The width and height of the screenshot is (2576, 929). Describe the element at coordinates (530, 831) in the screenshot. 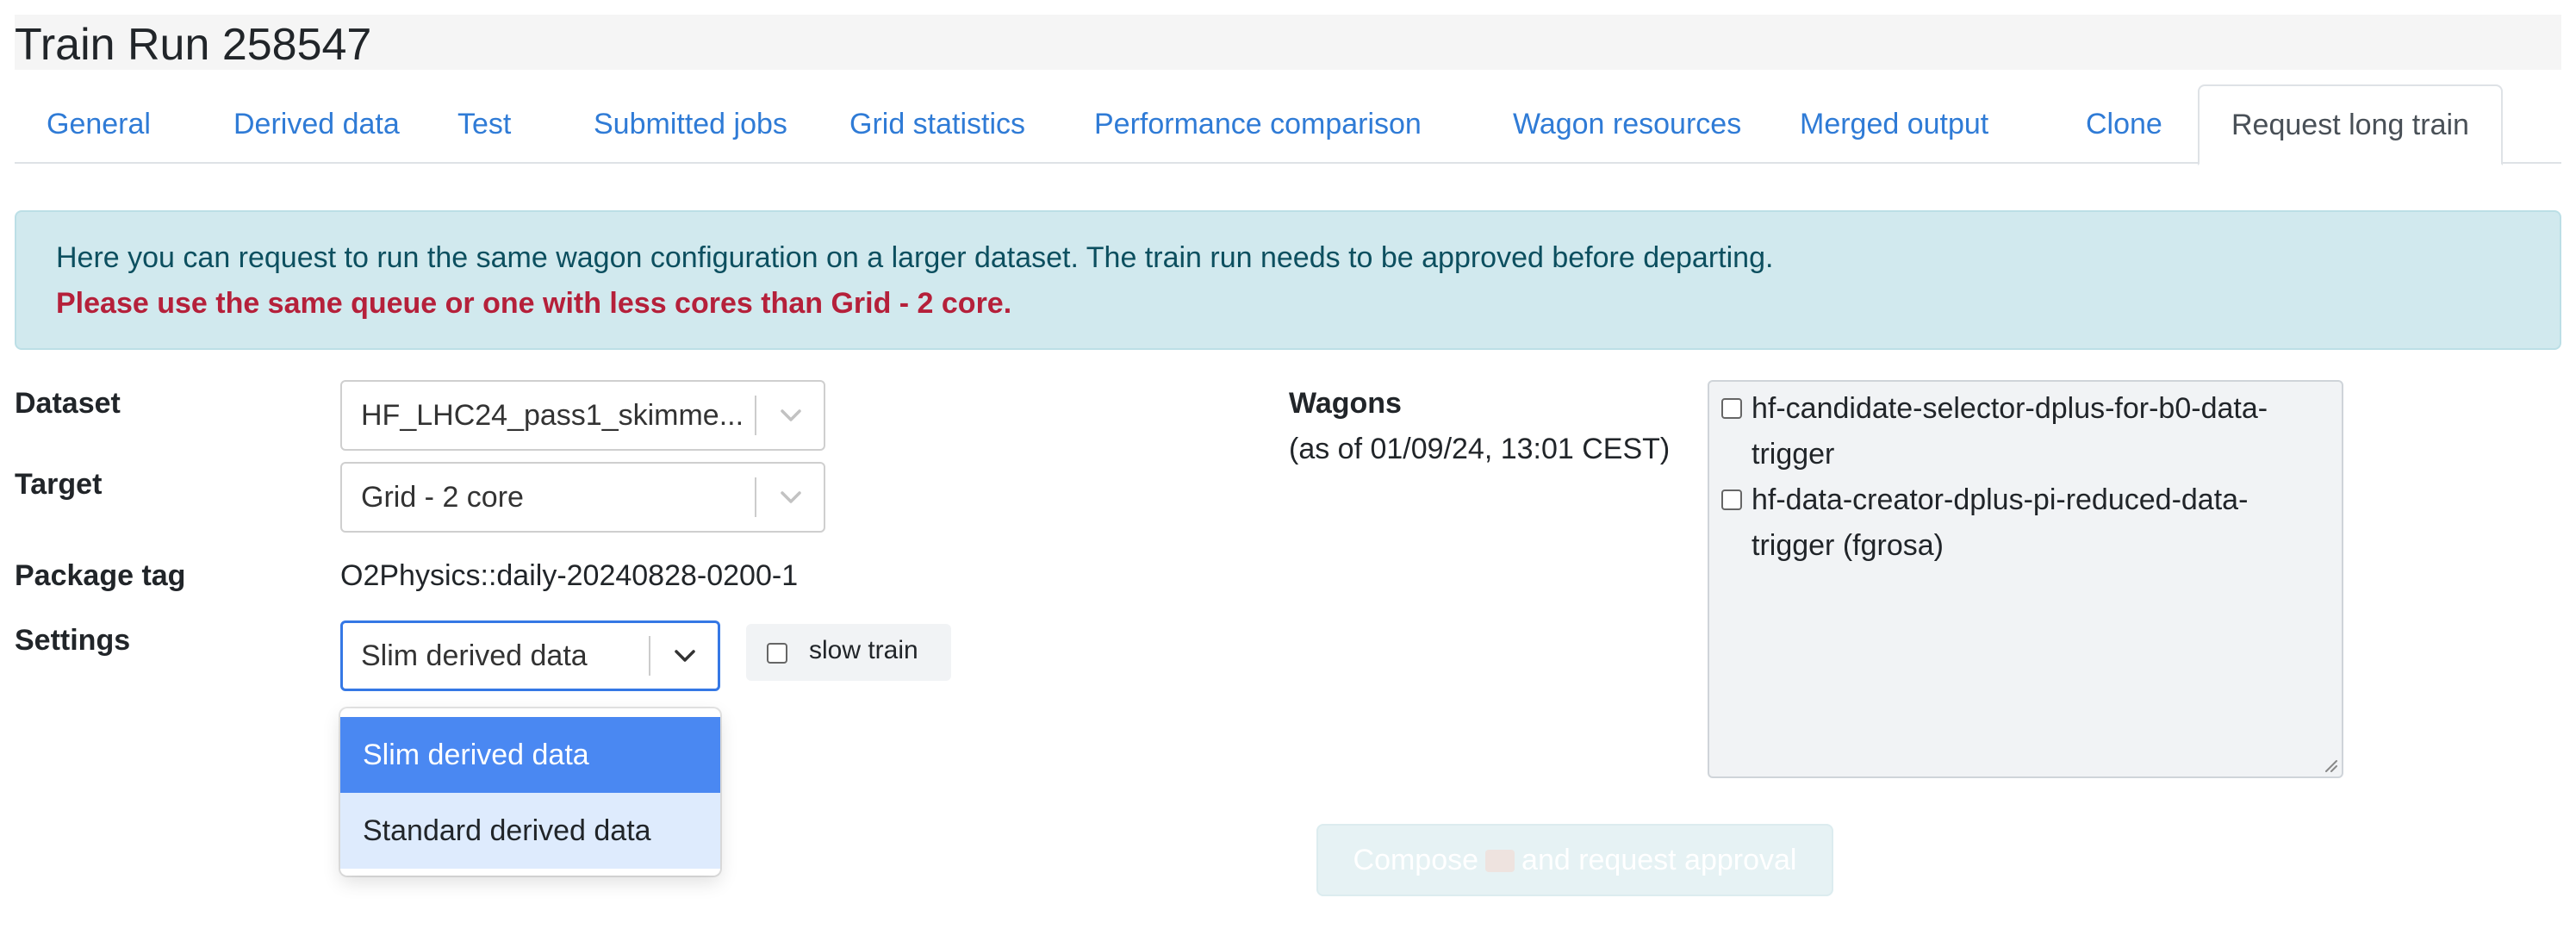

I see `option-standard-derived-data: Standard derived data` at that location.